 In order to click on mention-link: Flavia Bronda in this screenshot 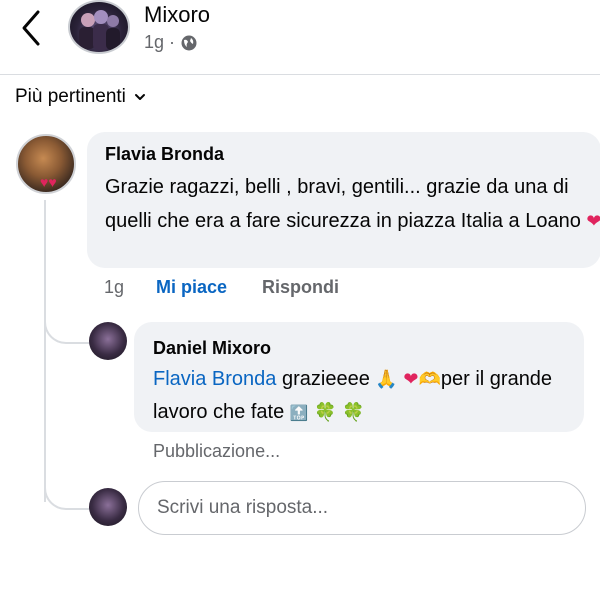, I will do `click(214, 379)`.